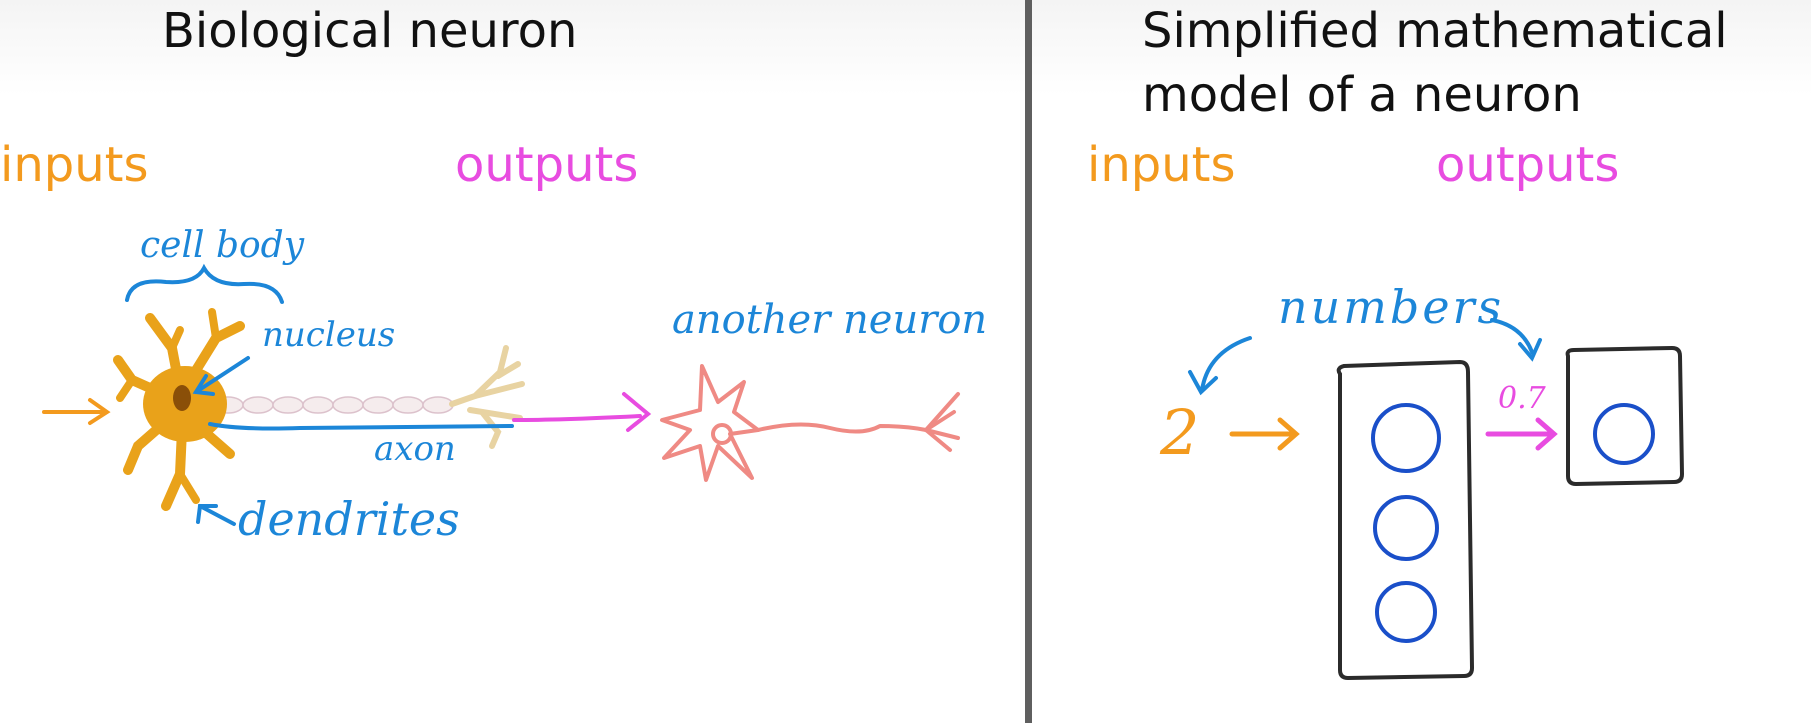 The image size is (1811, 723). I want to click on hidden-layer-box, so click(1405, 520).